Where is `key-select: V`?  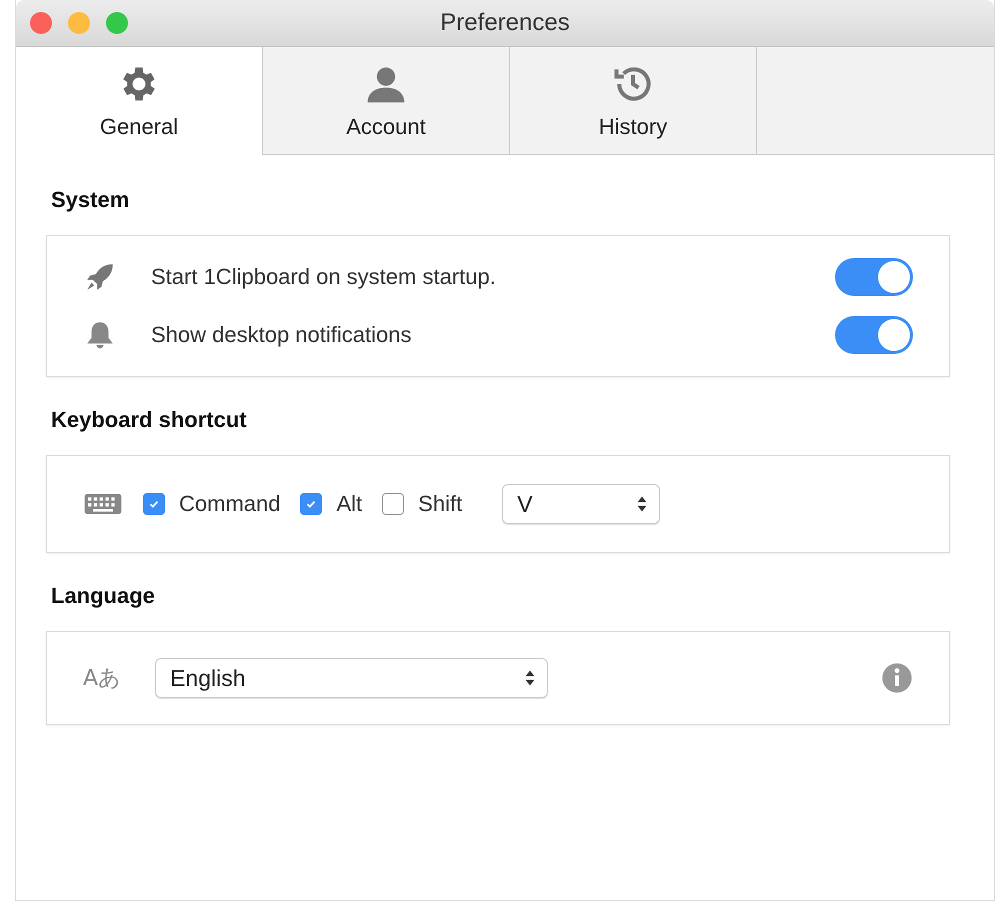
key-select: V is located at coordinates (581, 504).